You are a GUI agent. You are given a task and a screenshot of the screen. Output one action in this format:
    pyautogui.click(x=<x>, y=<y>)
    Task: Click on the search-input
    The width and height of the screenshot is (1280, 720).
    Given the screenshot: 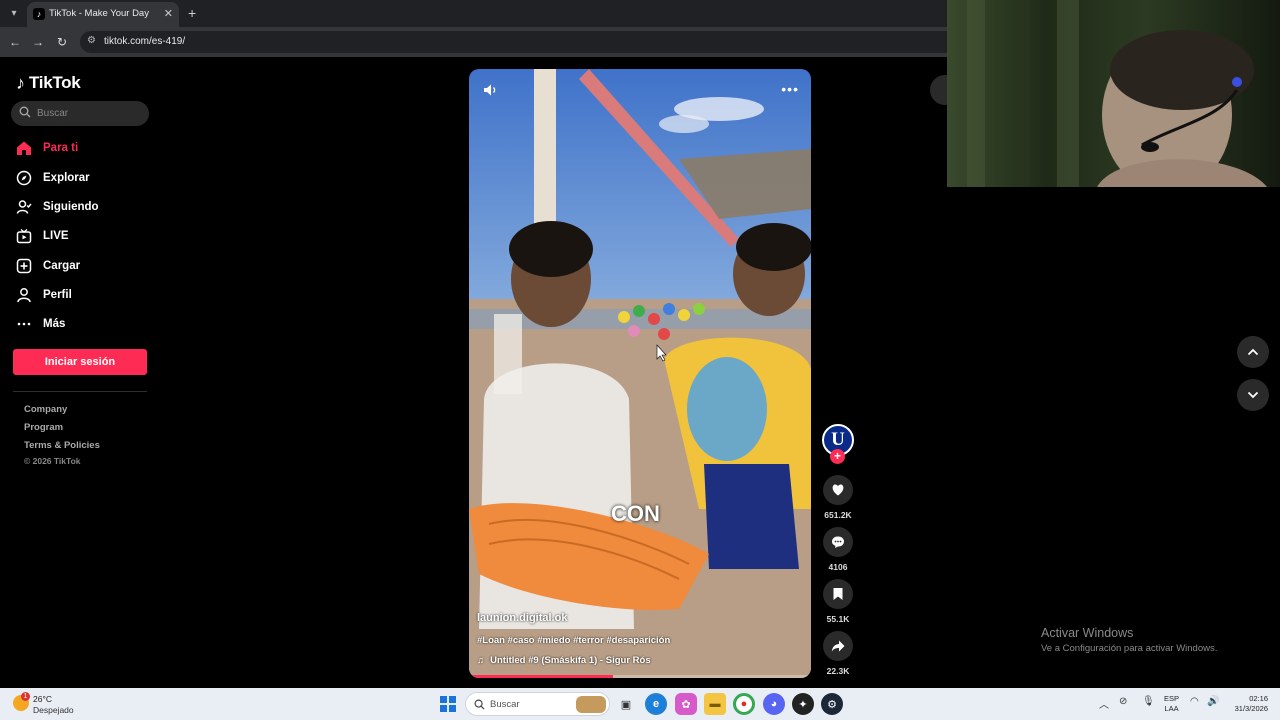 What is the action you would take?
    pyautogui.click(x=89, y=113)
    